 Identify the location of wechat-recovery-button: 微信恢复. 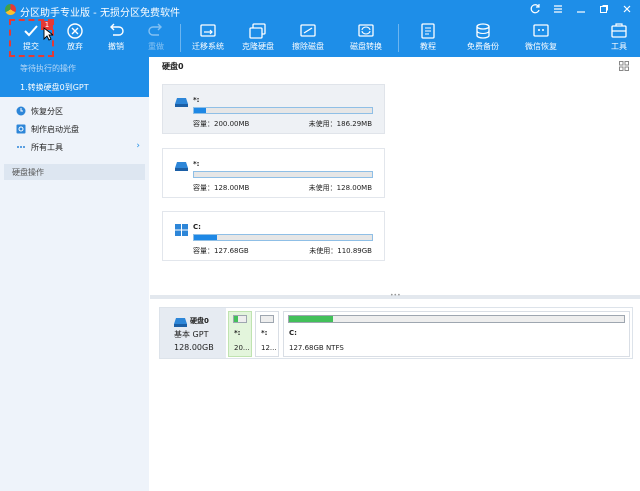
(541, 38).